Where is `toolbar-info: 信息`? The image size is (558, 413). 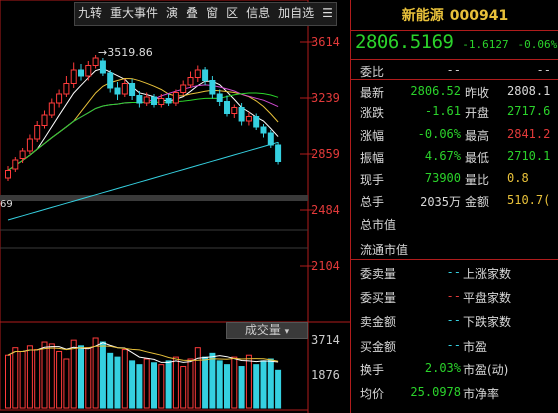 toolbar-info: 信息 is located at coordinates (258, 14).